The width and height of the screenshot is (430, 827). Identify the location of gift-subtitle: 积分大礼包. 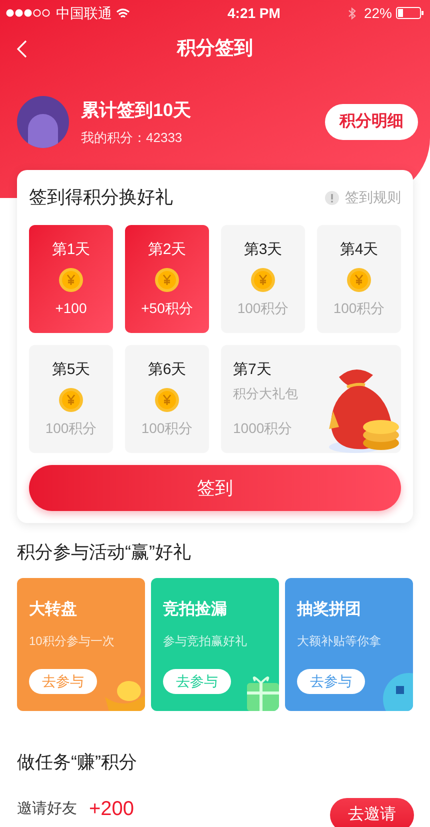
(265, 393).